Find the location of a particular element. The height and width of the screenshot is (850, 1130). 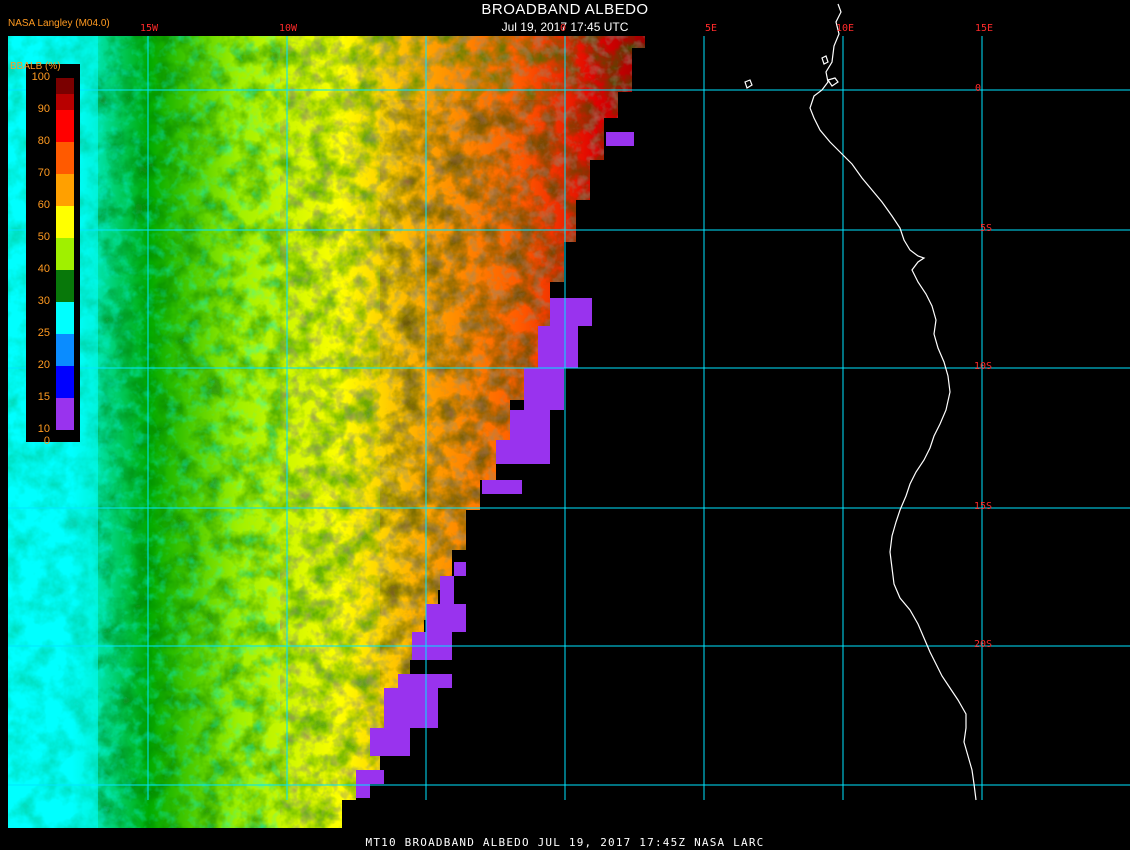

lon-label-15e: 15E is located at coordinates (984, 28).